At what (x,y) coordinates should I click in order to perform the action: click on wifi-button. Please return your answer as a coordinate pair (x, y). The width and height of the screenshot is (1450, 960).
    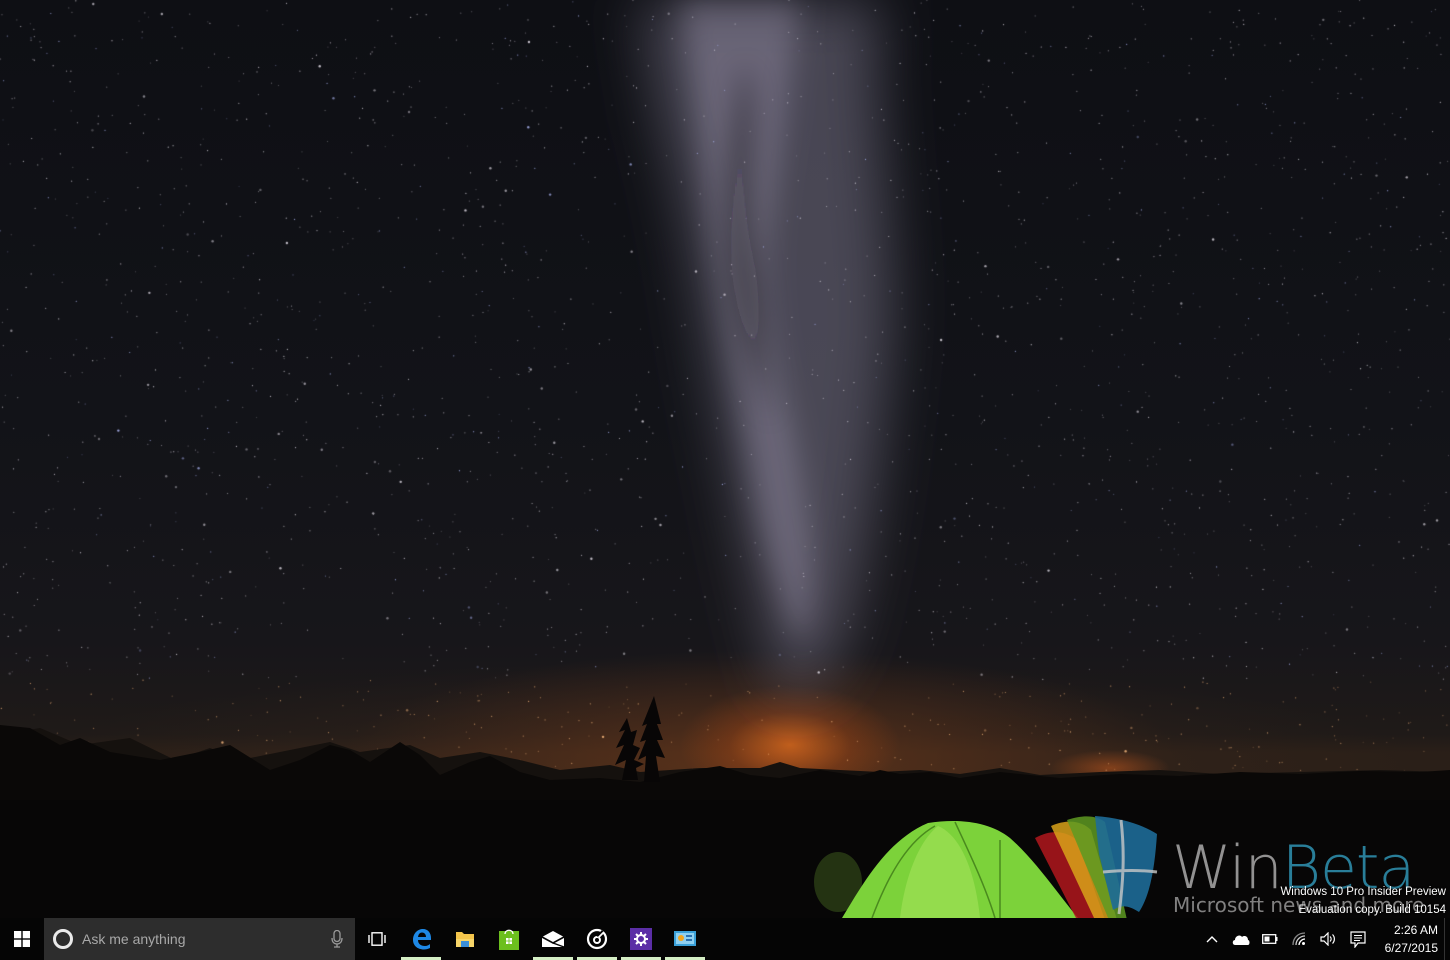
    Looking at the image, I should click on (1298, 939).